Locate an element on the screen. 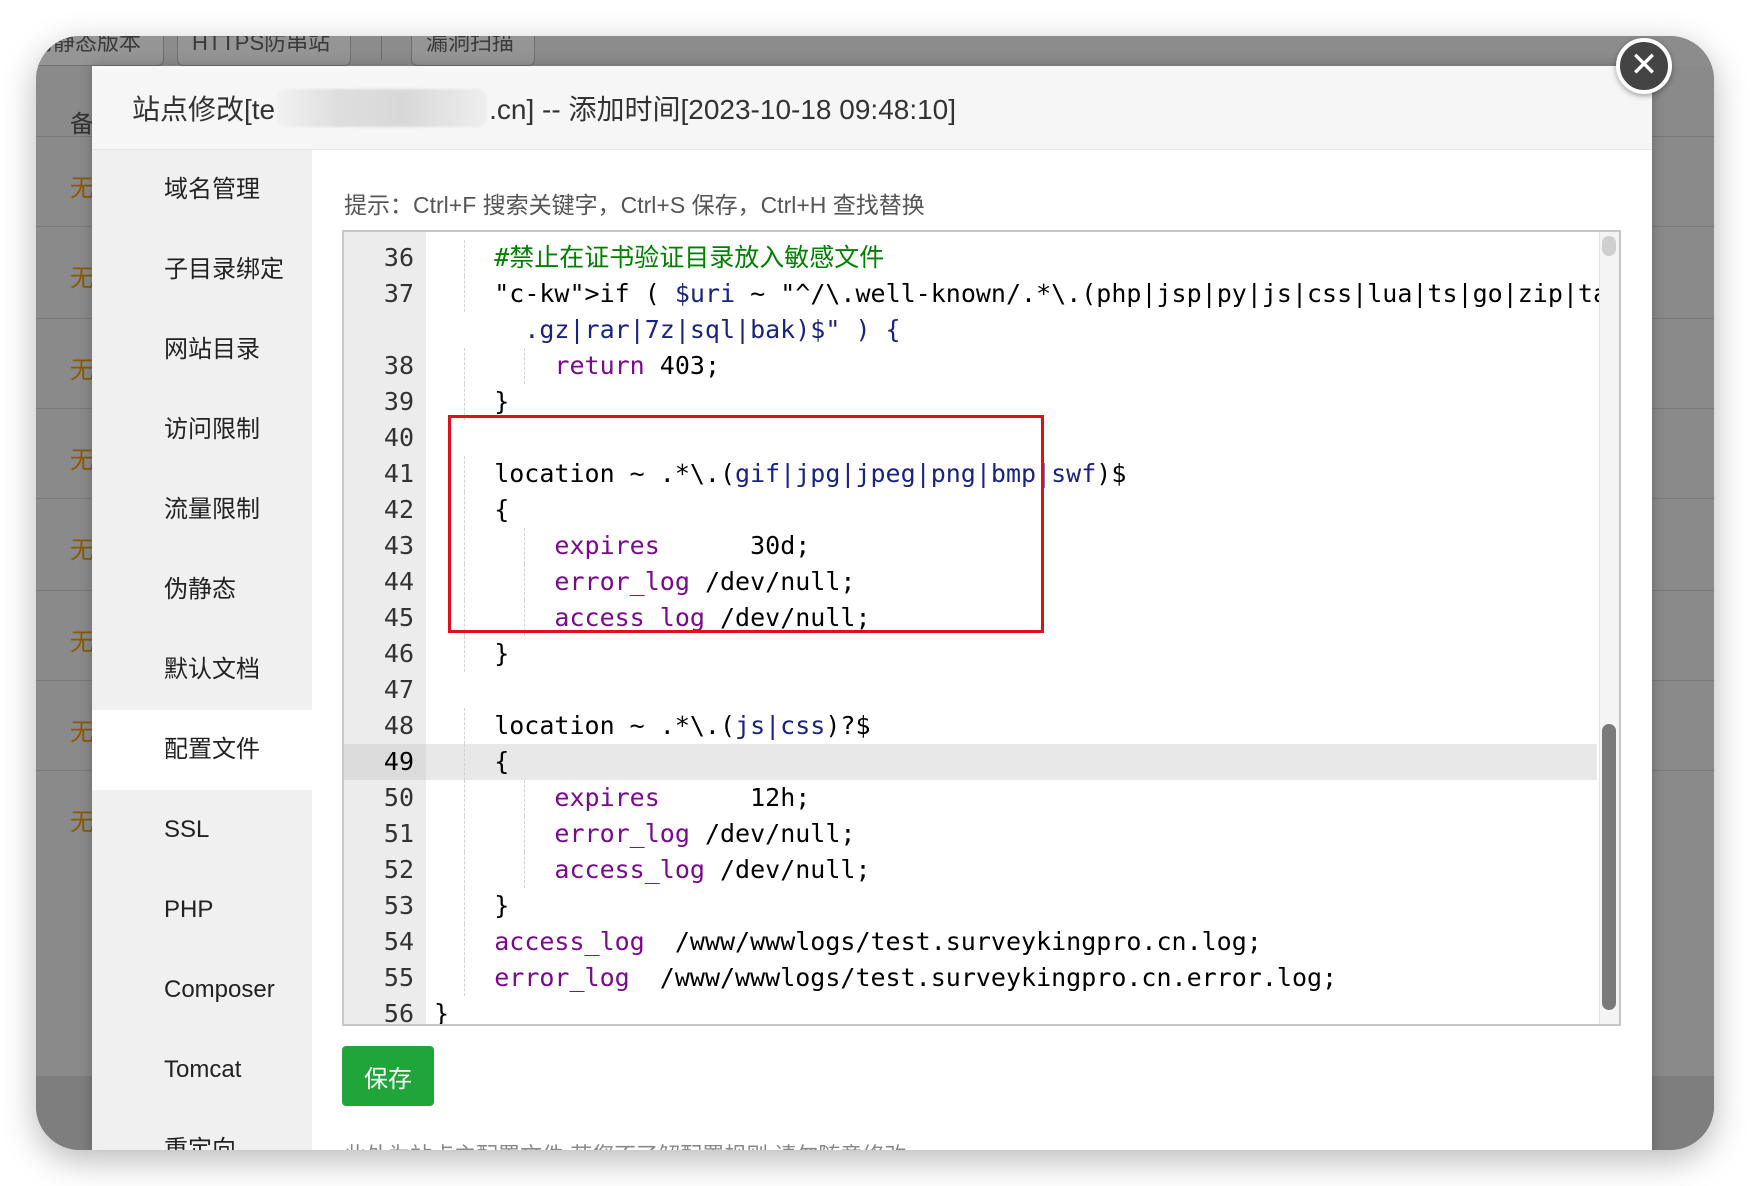  config-warning-note: 此处为站点主配置文件,若您不了解配置规则,请勿随意修改. is located at coordinates (628, 1144).